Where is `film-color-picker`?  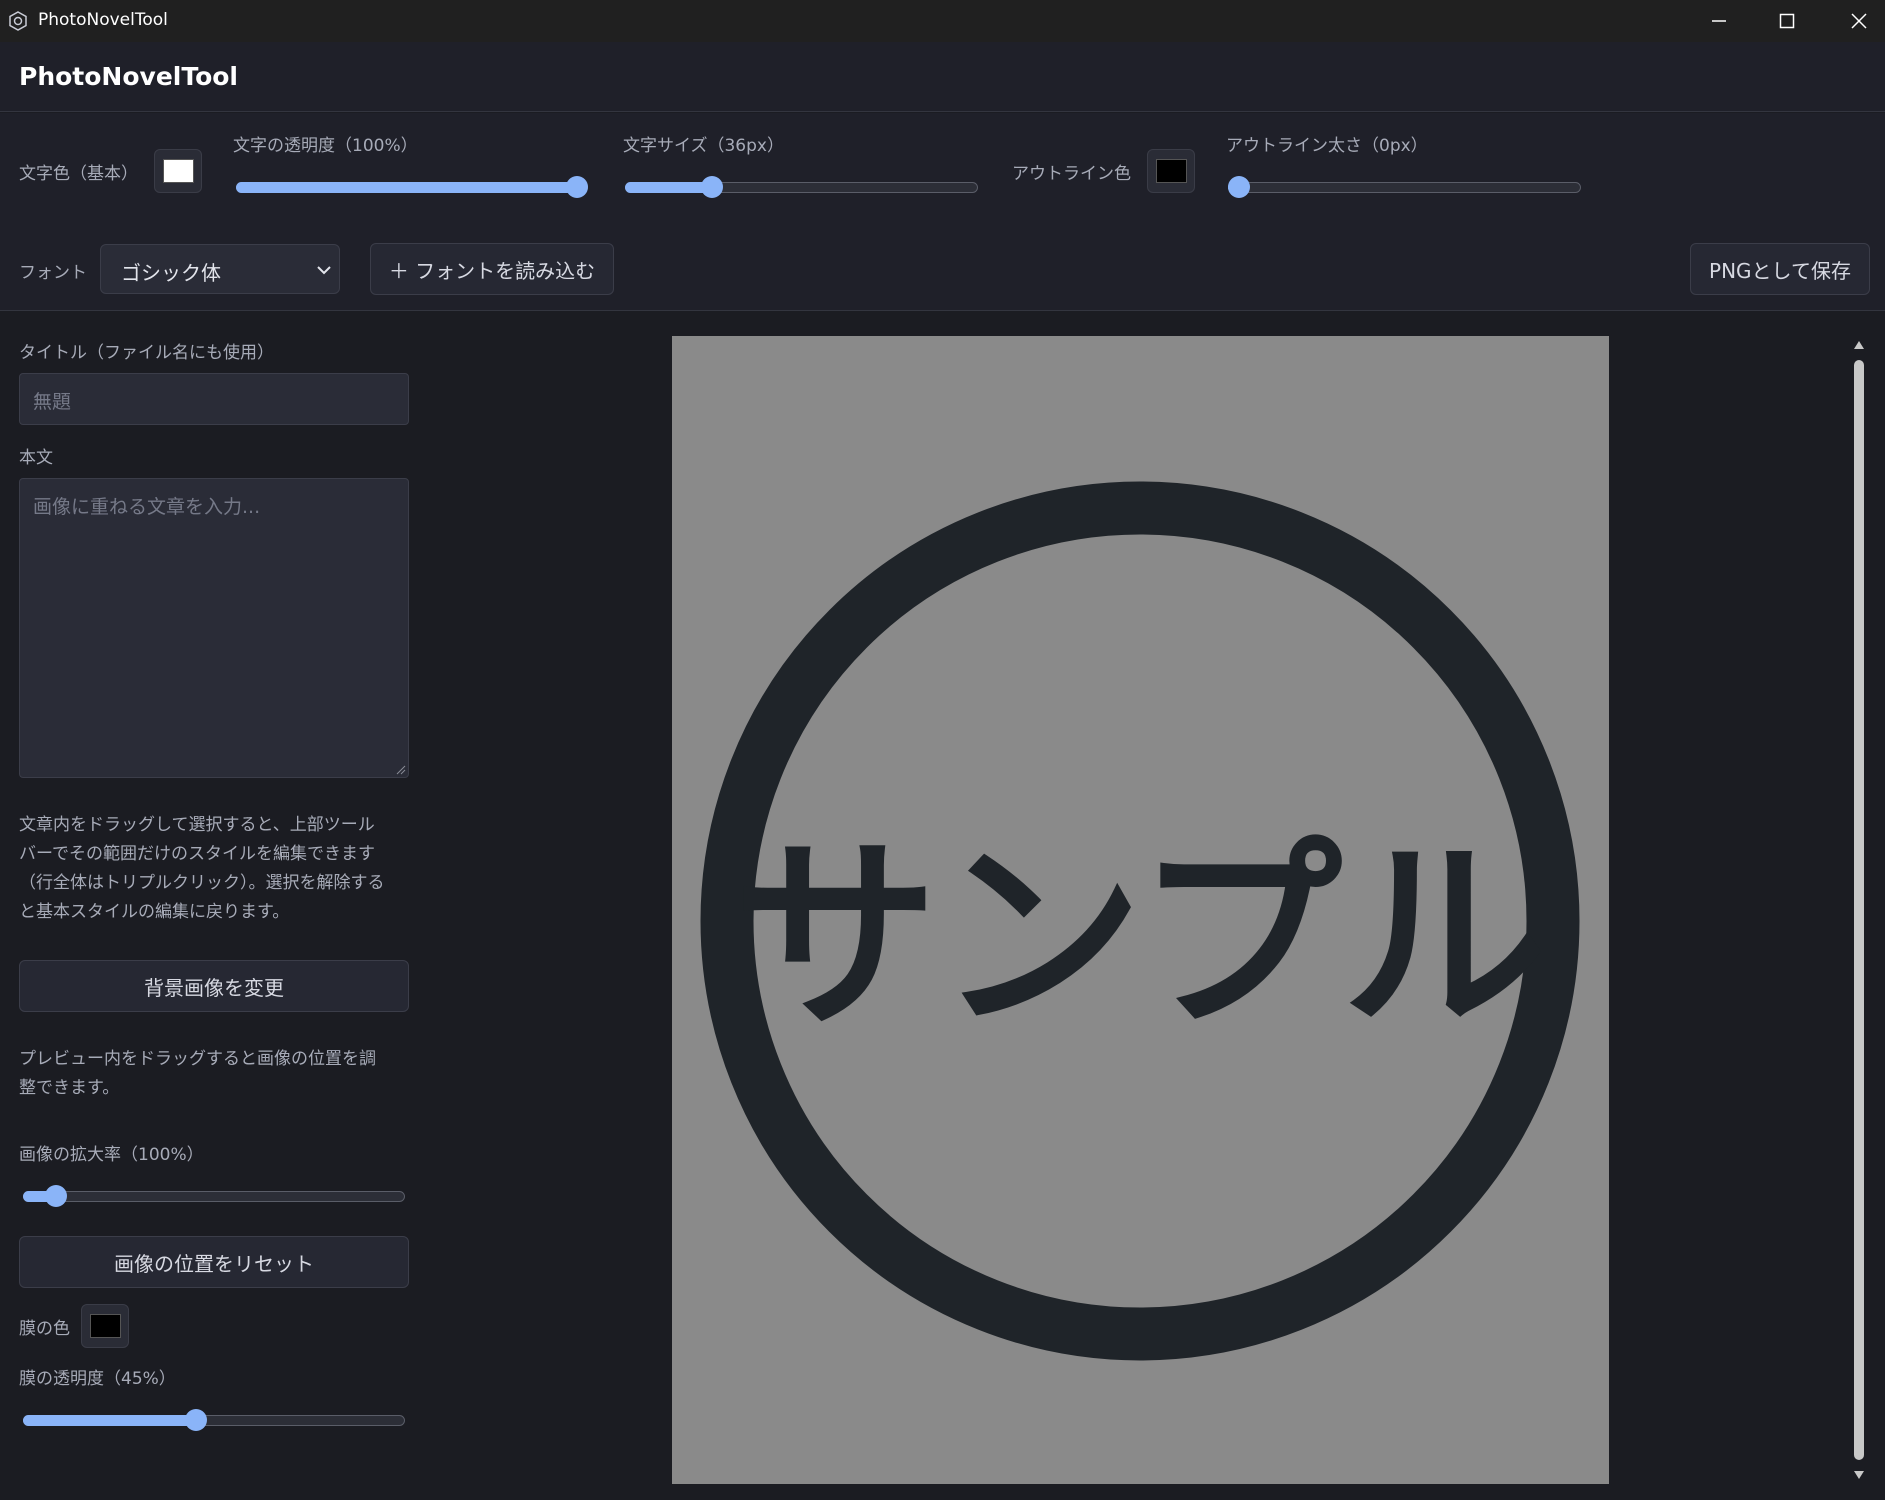
film-color-picker is located at coordinates (105, 1326).